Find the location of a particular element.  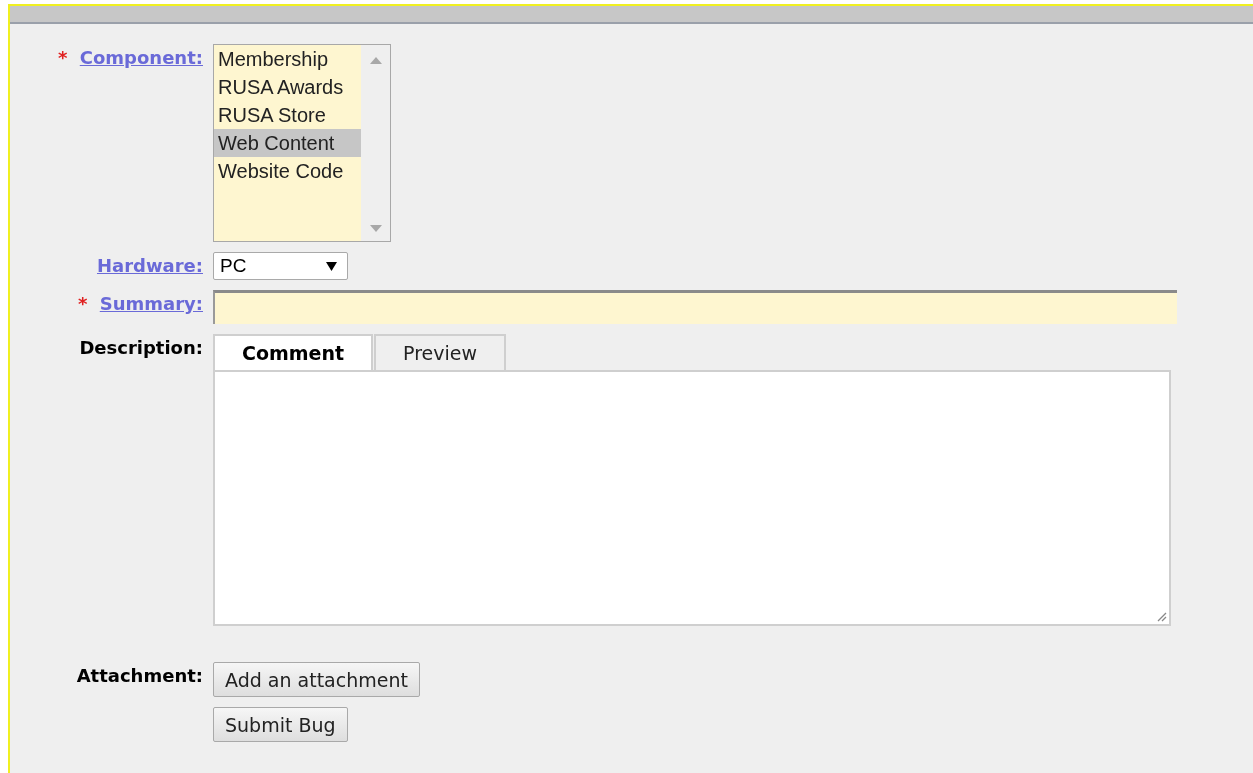

dropdown-caret-icon is located at coordinates (331, 266).